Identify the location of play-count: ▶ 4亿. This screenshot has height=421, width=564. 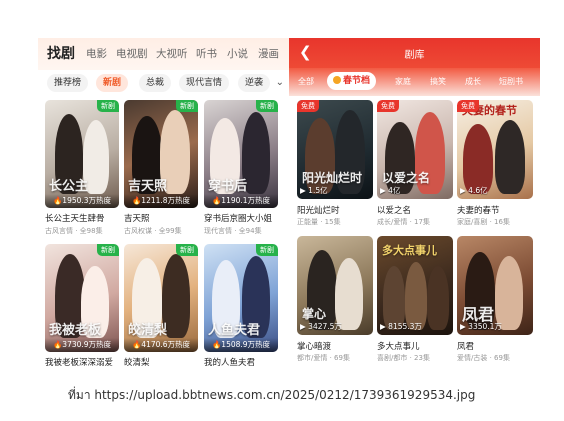
(390, 190).